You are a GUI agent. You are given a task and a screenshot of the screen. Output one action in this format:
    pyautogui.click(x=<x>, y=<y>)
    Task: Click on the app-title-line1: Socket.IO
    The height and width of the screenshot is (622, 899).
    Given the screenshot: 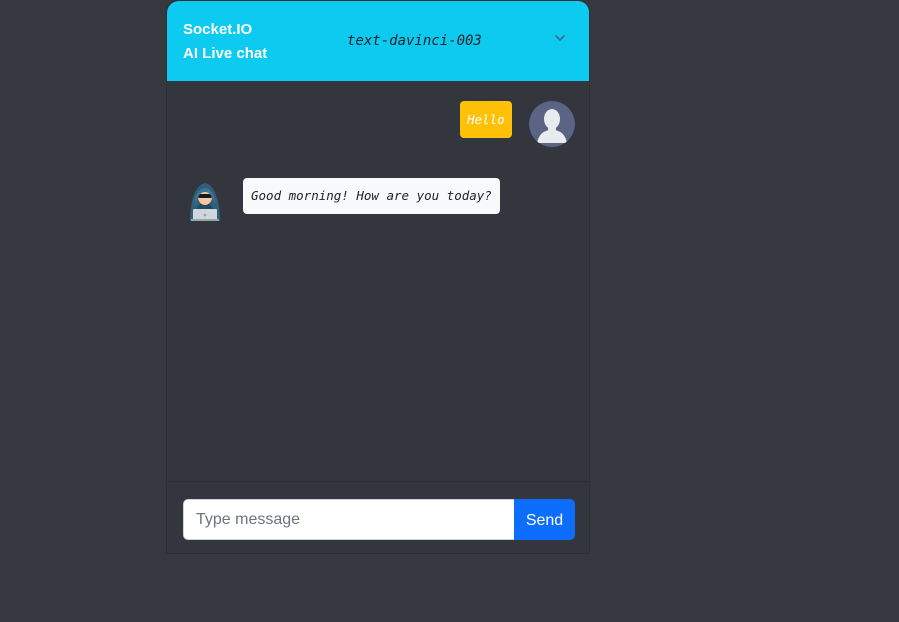 What is the action you would take?
    pyautogui.click(x=218, y=29)
    